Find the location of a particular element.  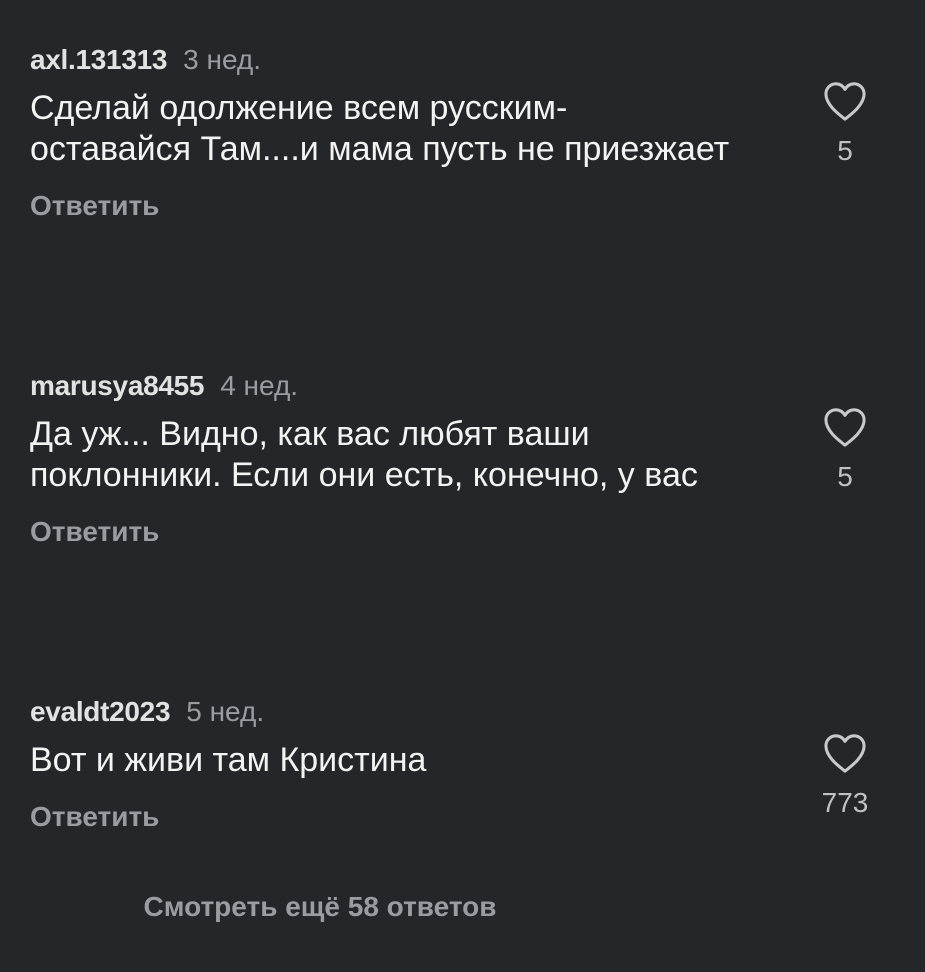

comment-time: 5 нед. is located at coordinates (225, 711).